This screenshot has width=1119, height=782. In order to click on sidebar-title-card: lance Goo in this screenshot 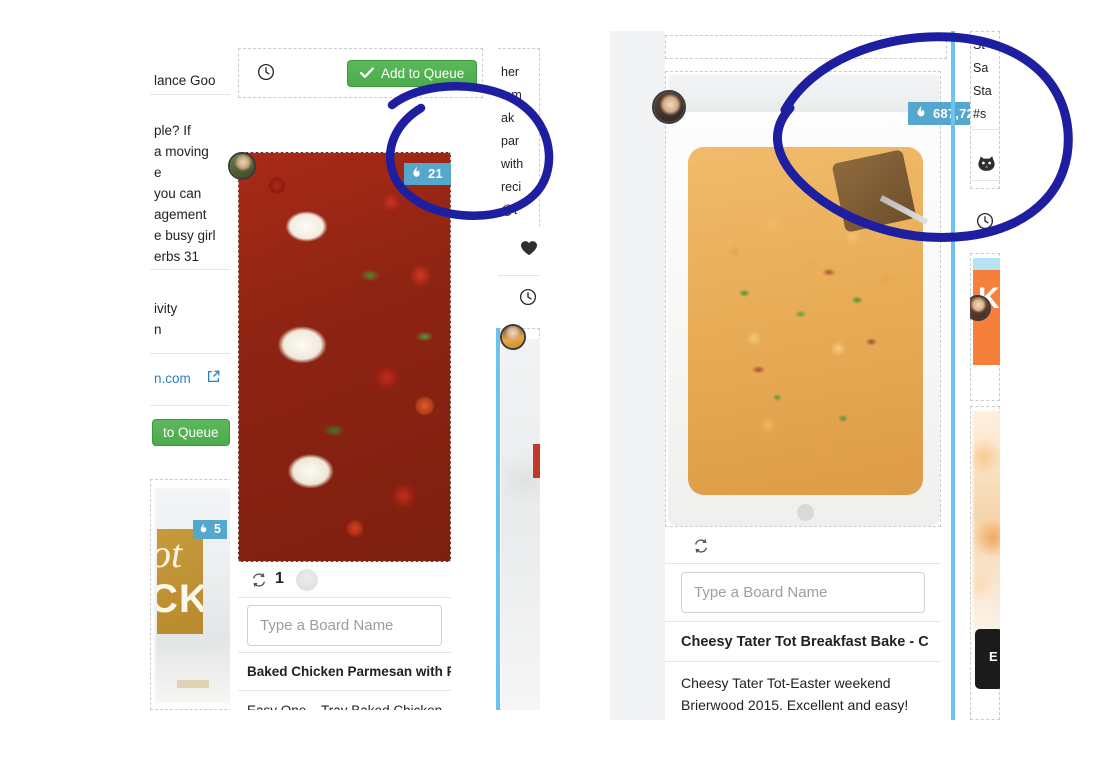, I will do `click(190, 70)`.